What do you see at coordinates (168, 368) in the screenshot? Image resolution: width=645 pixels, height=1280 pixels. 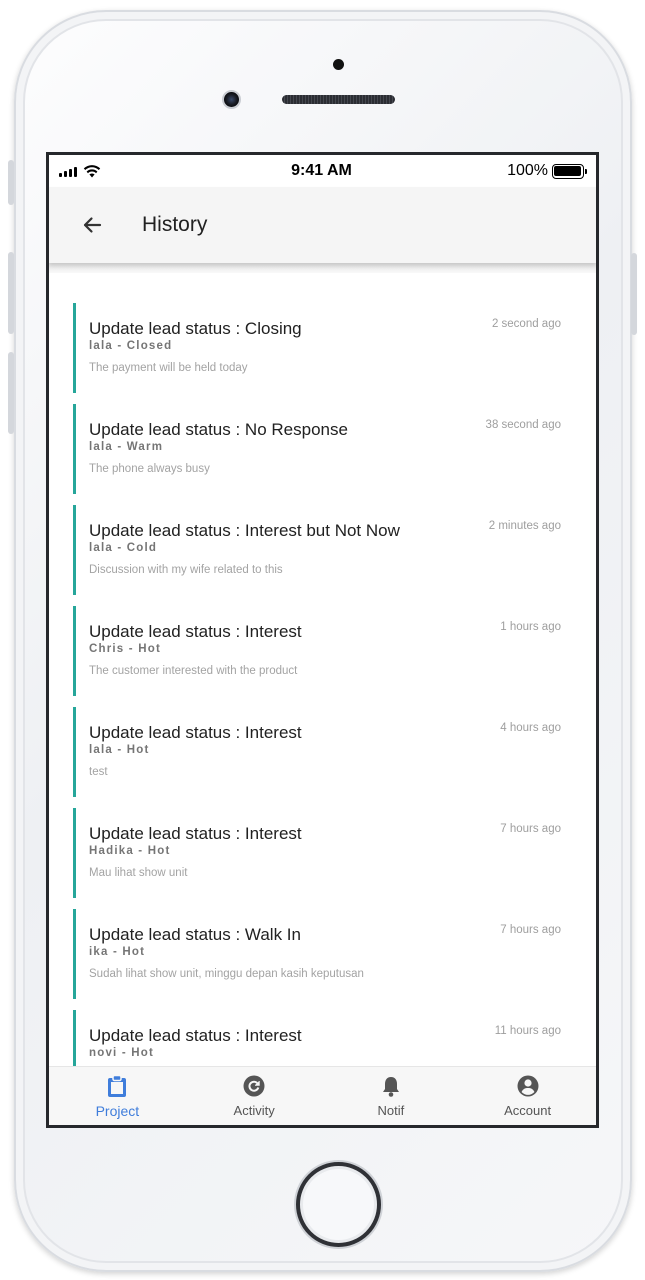 I see `history-note: The payment will be held today` at bounding box center [168, 368].